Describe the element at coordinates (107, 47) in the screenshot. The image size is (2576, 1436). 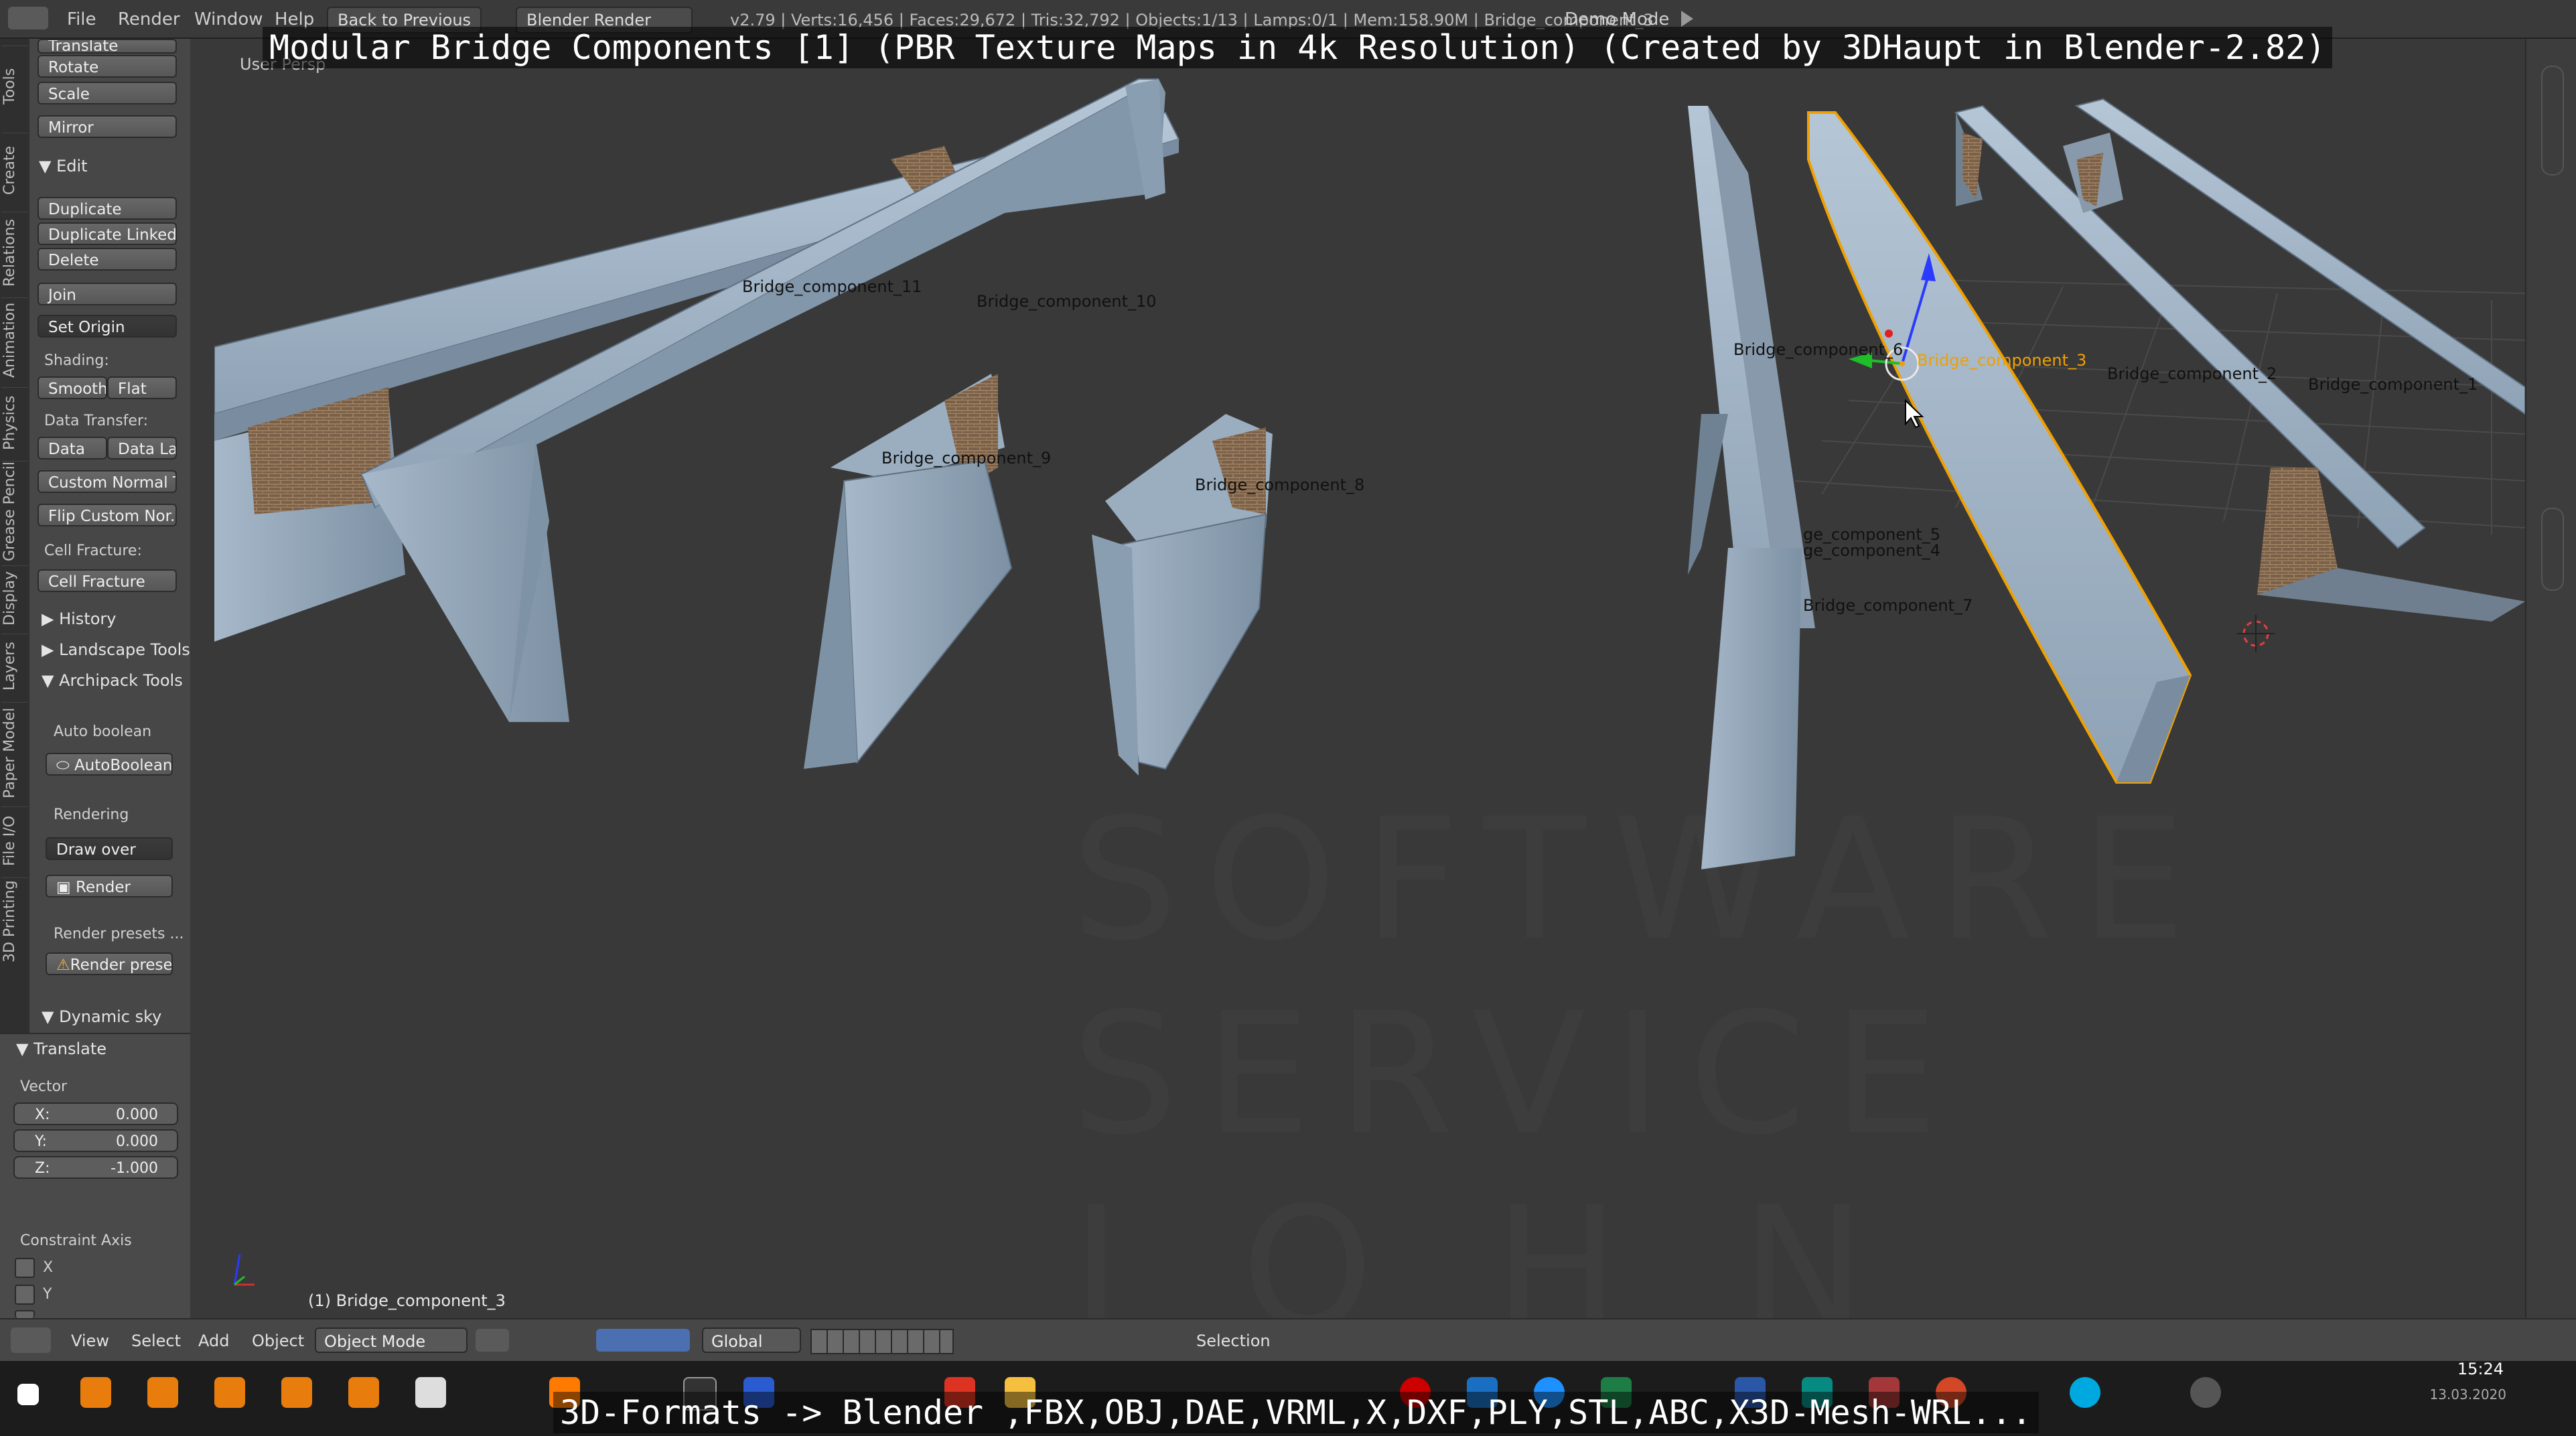
I see `translate-button: Translate` at that location.